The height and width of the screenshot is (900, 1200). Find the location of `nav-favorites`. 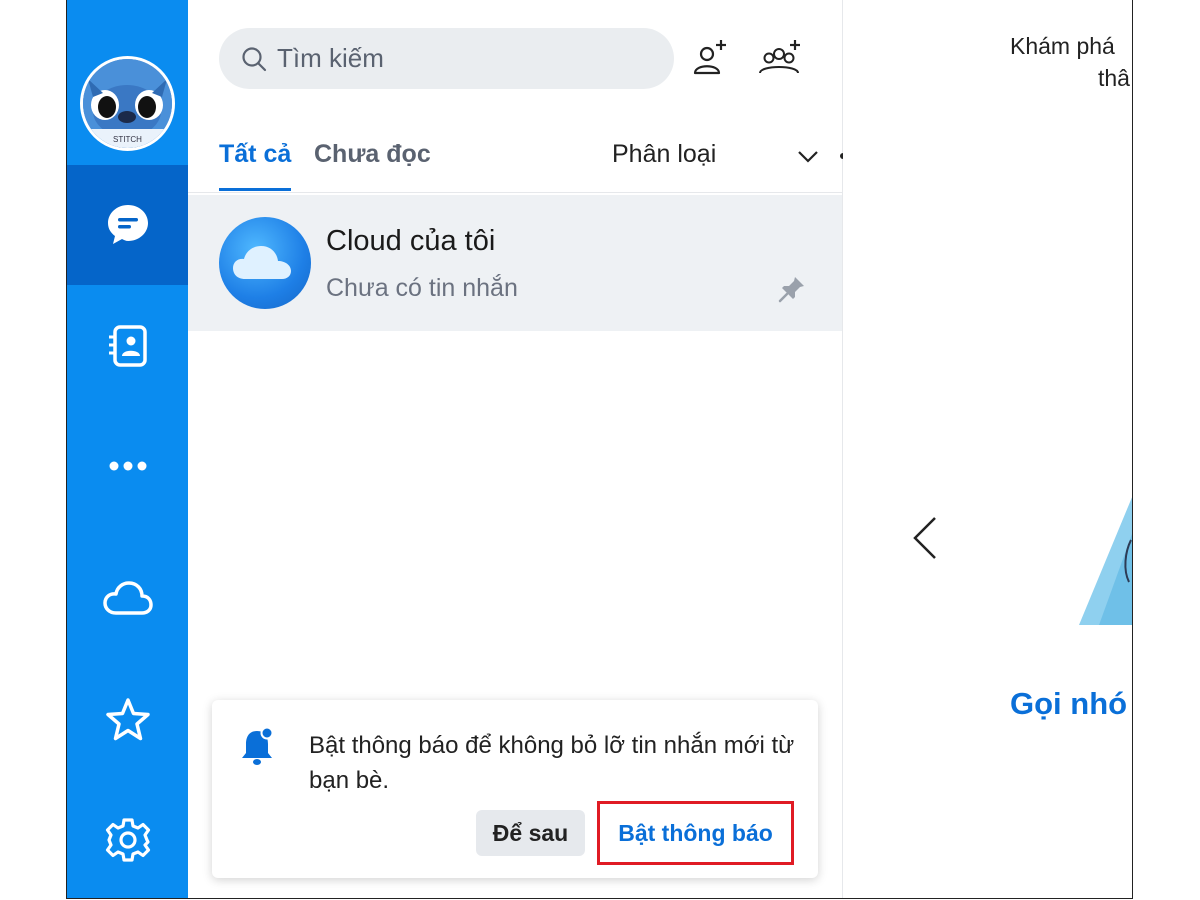

nav-favorites is located at coordinates (127, 720).